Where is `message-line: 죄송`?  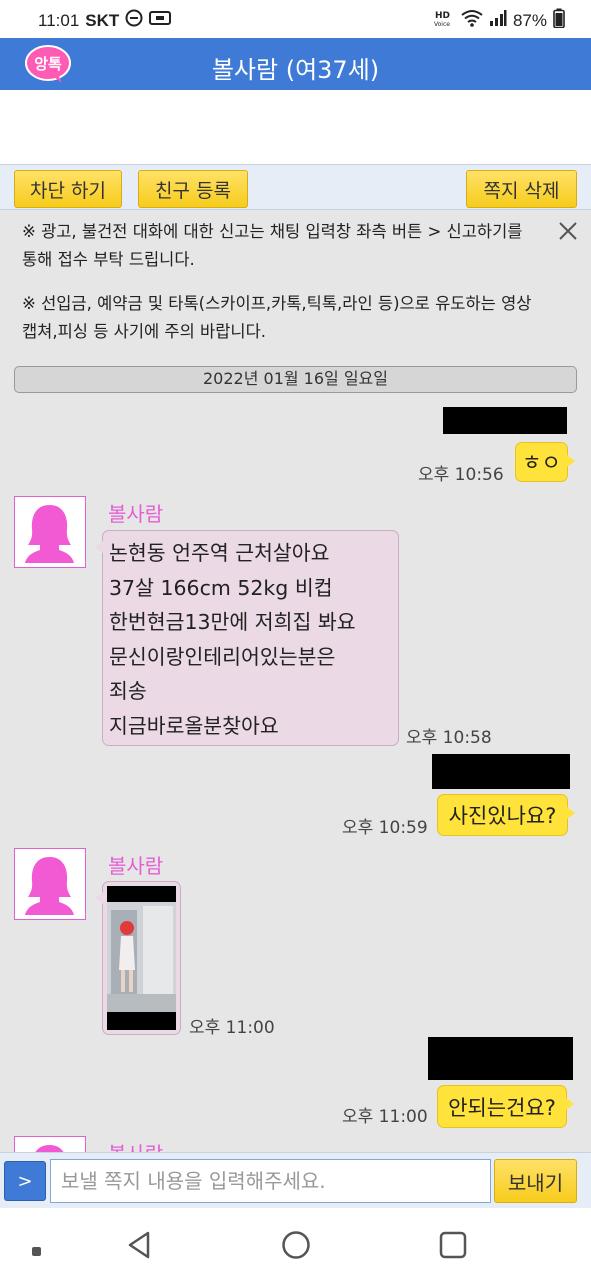 message-line: 죄송 is located at coordinates (128, 691).